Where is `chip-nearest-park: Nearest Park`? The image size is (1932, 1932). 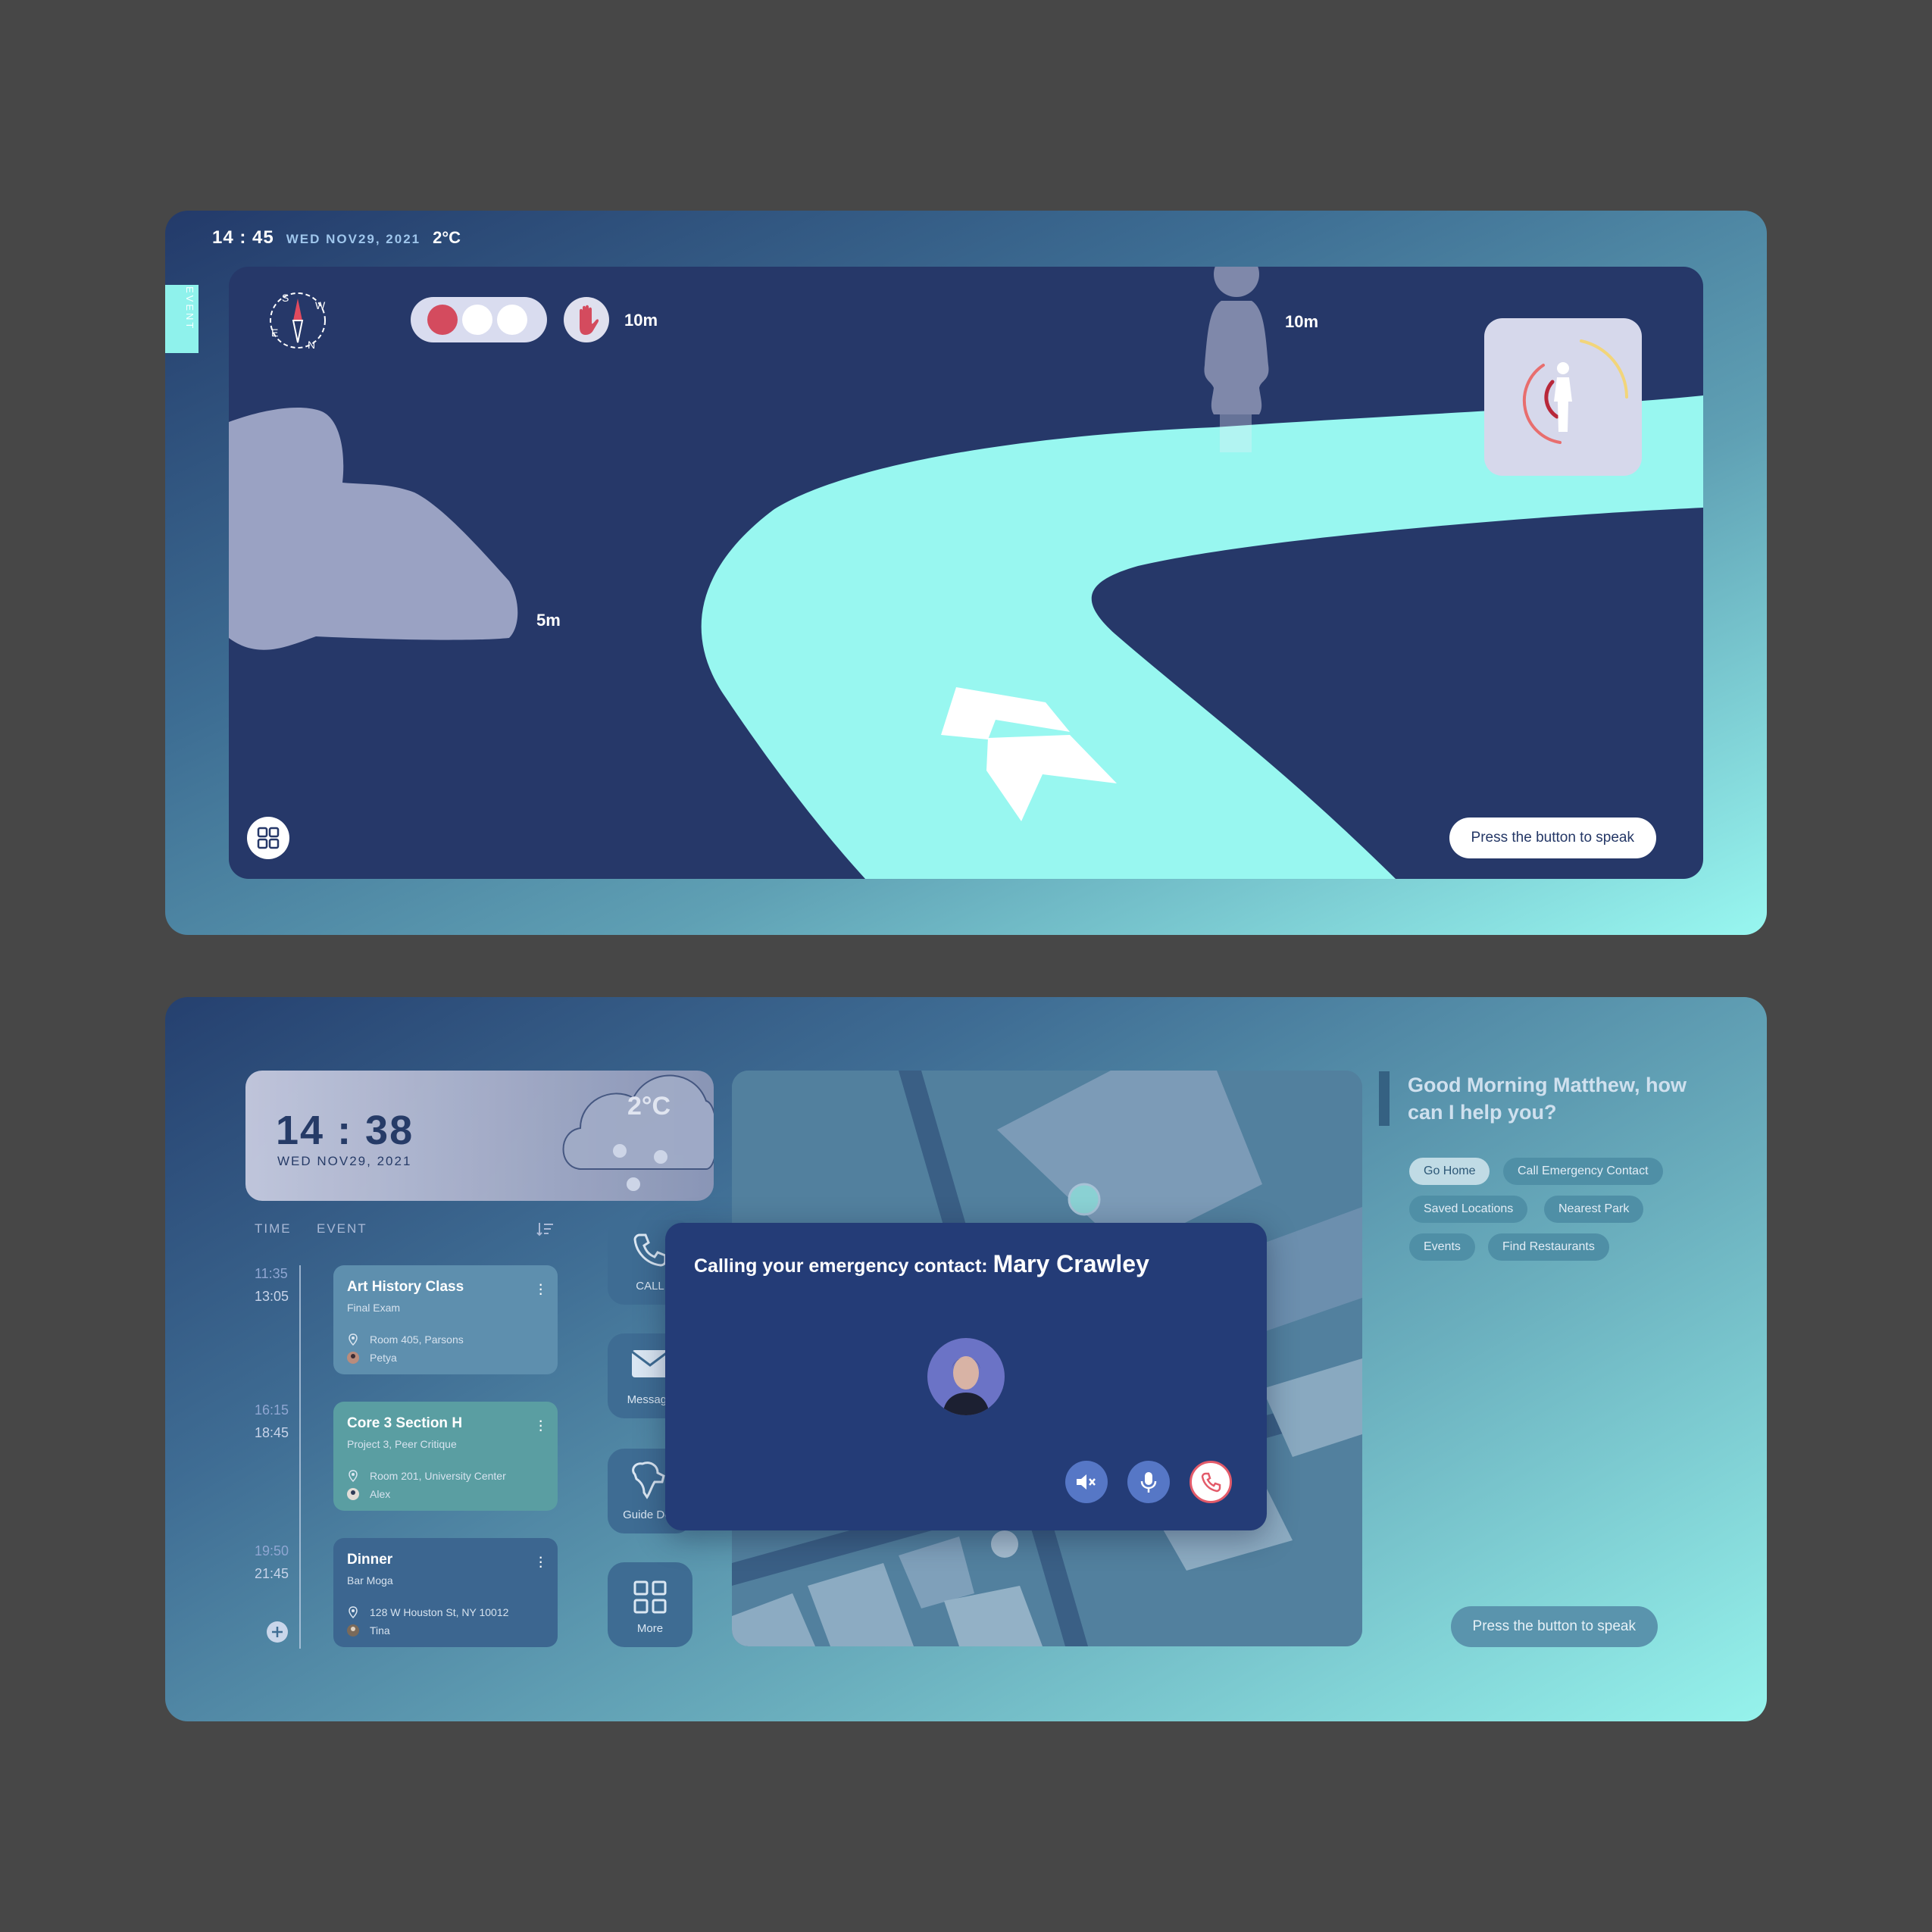
chip-nearest-park: Nearest Park is located at coordinates (1594, 1210).